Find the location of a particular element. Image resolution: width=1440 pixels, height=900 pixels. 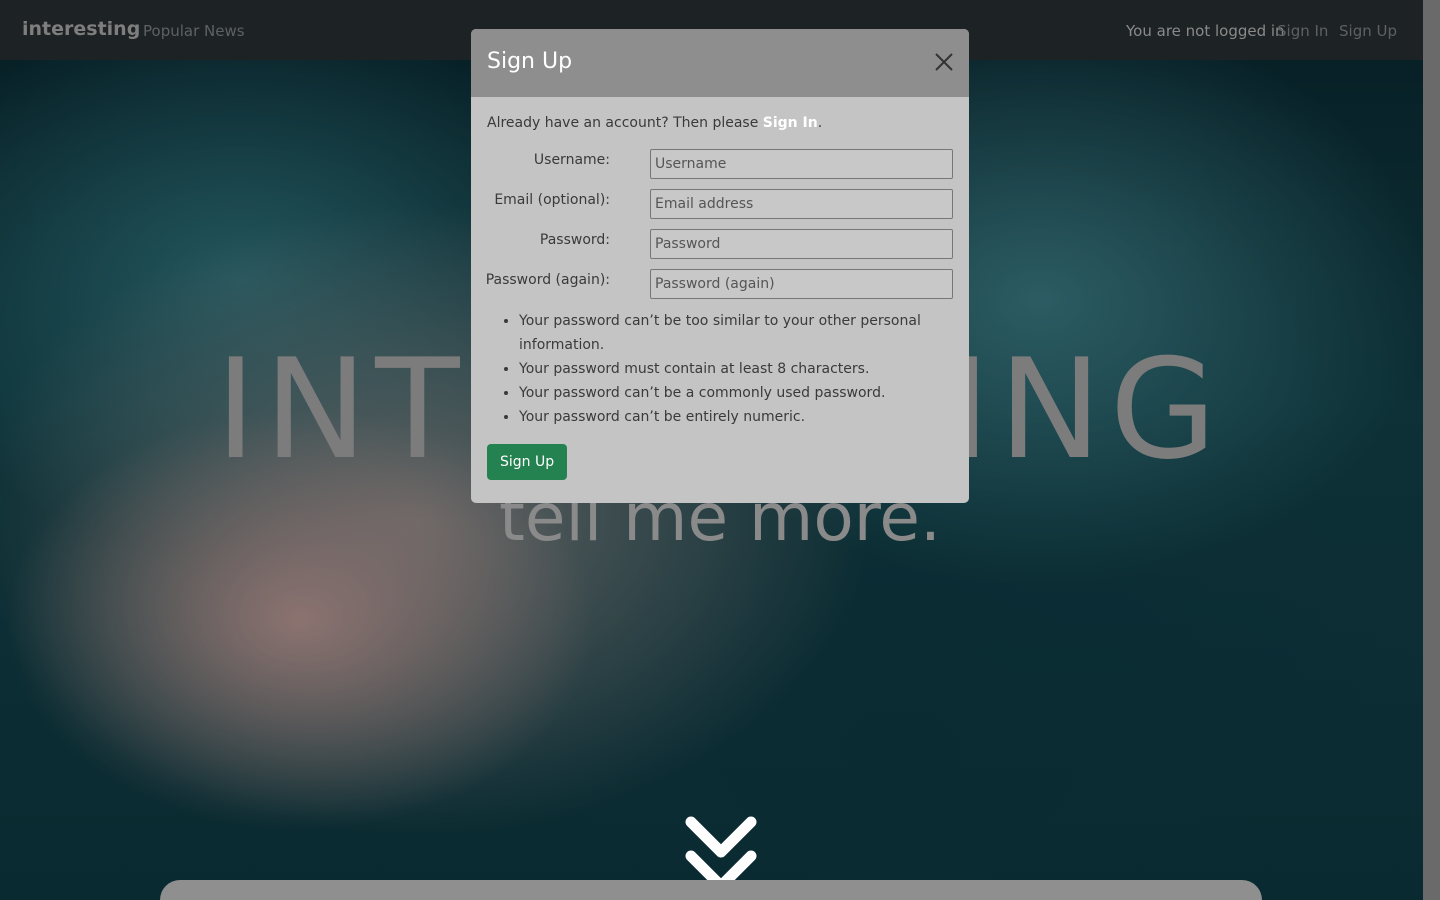

nav-sign-in: Sign In is located at coordinates (1302, 31).